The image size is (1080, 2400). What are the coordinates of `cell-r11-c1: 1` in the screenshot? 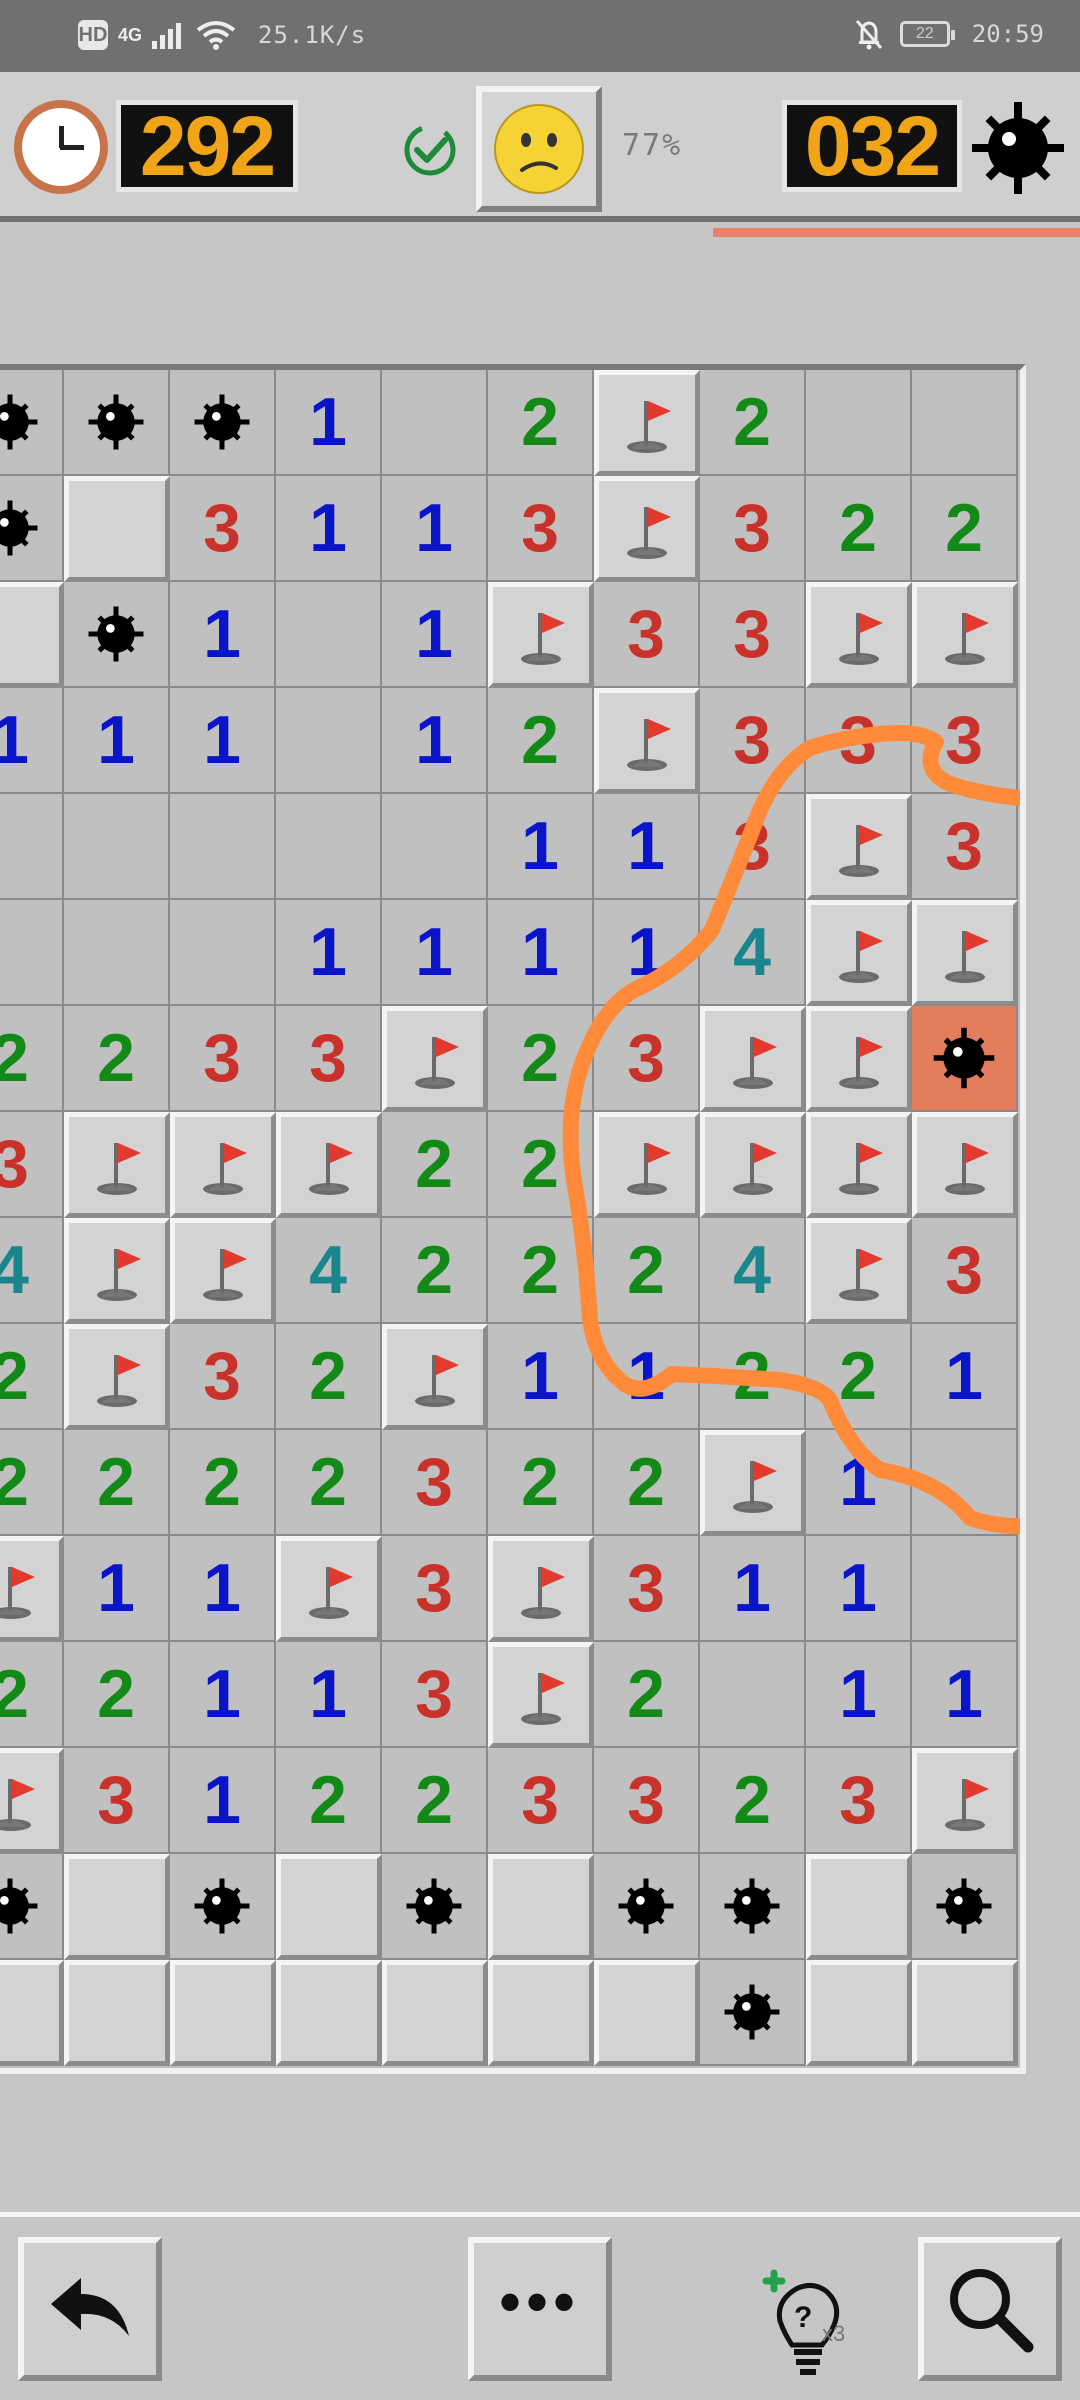 It's located at (117, 1589).